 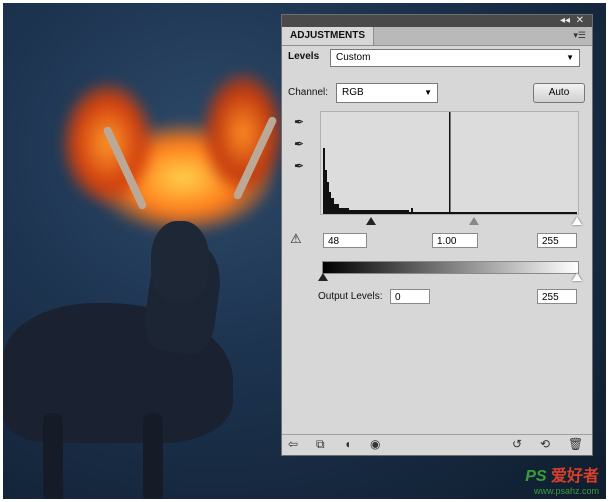 What do you see at coordinates (353, 57) in the screenshot?
I see `preset-value: Custom` at bounding box center [353, 57].